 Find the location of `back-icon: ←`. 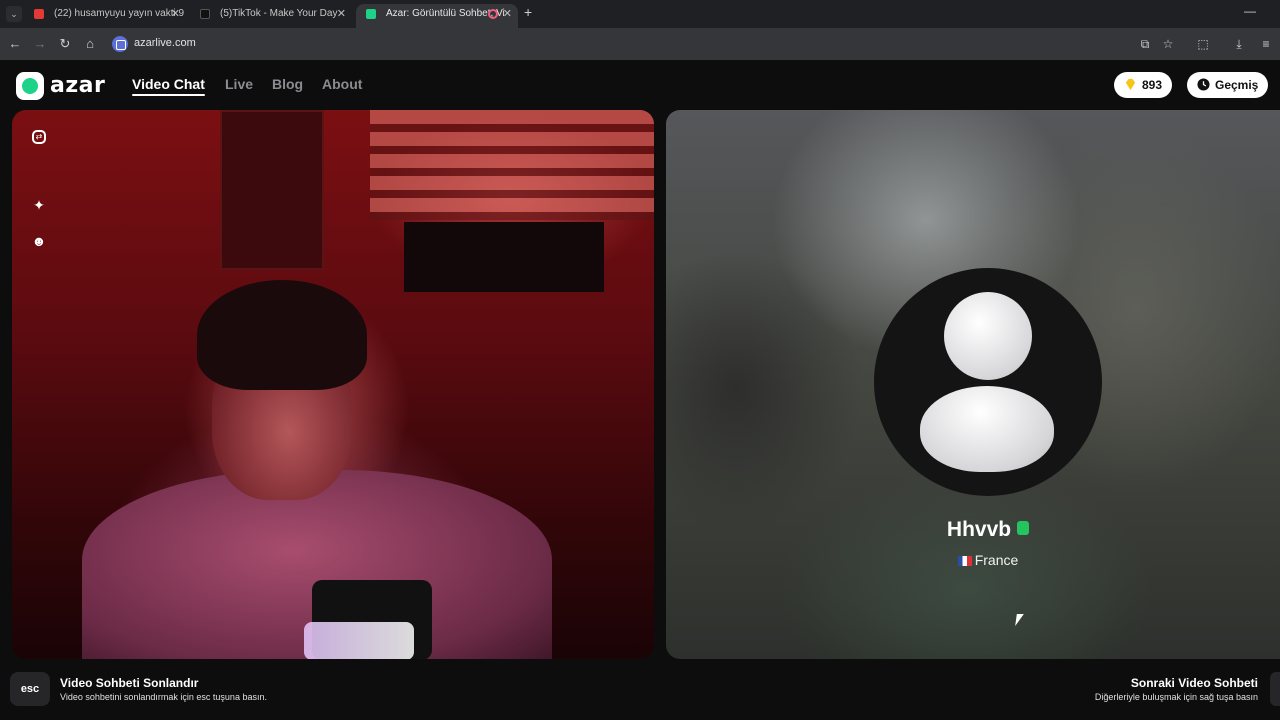

back-icon: ← is located at coordinates (15, 44).